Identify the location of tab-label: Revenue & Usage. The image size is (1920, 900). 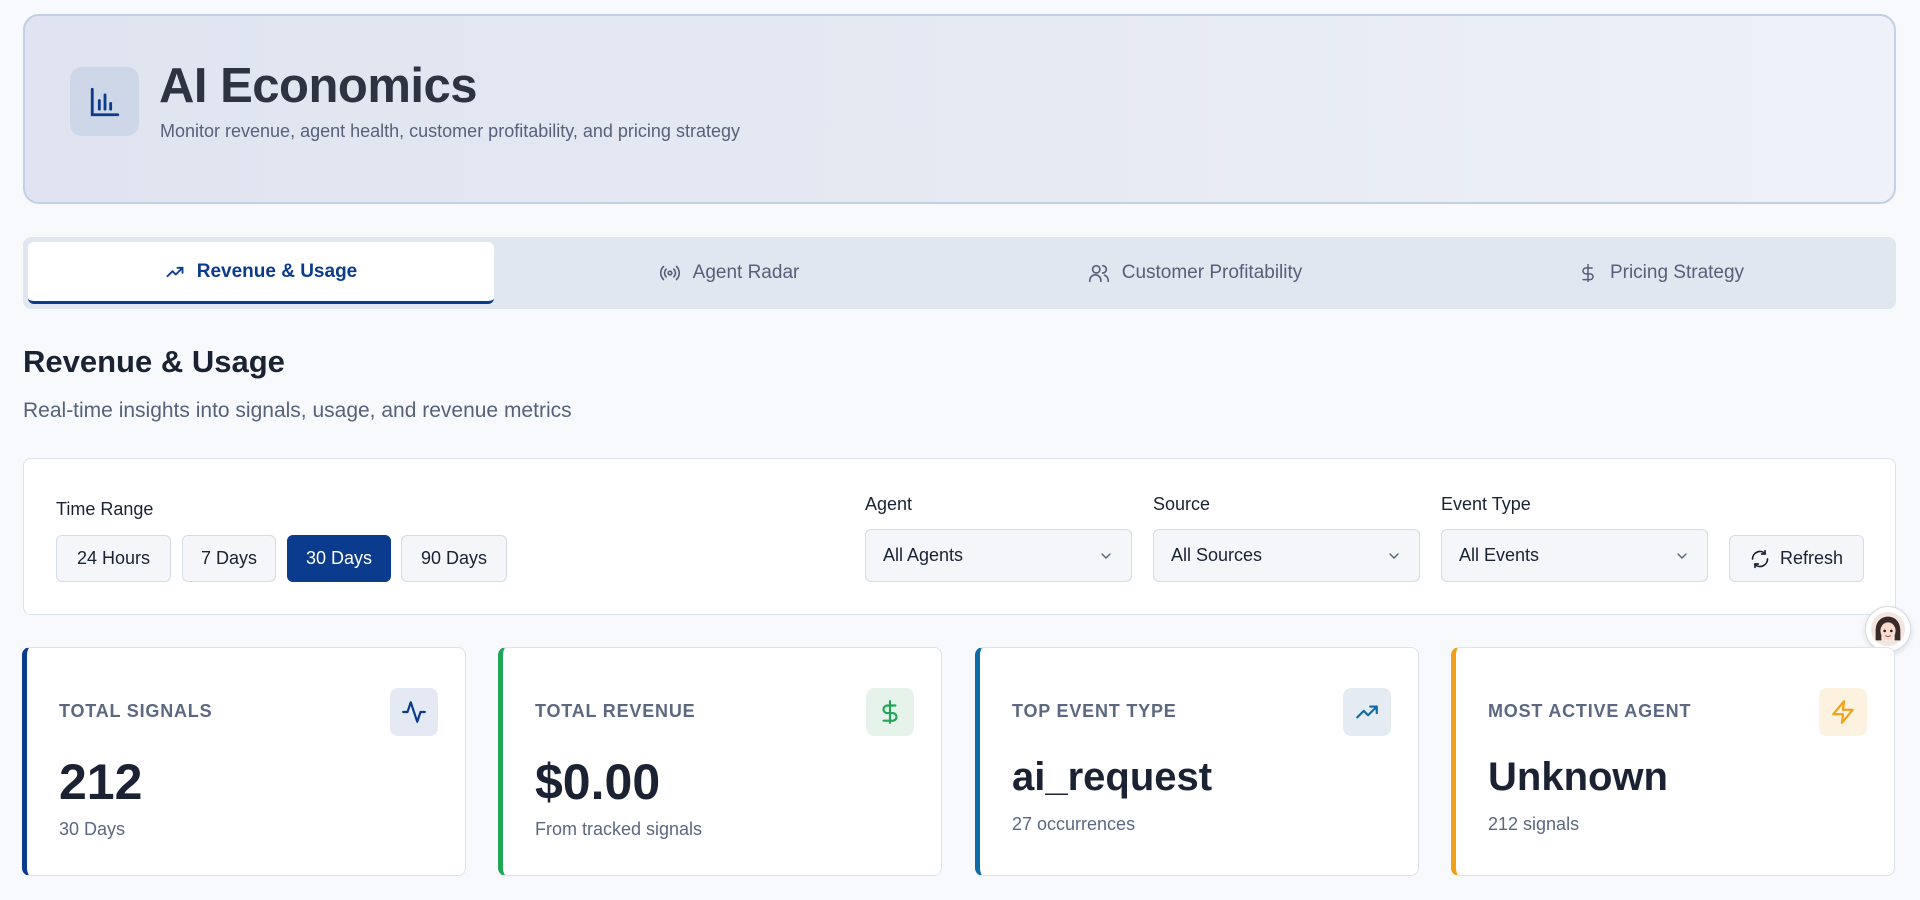
(277, 271).